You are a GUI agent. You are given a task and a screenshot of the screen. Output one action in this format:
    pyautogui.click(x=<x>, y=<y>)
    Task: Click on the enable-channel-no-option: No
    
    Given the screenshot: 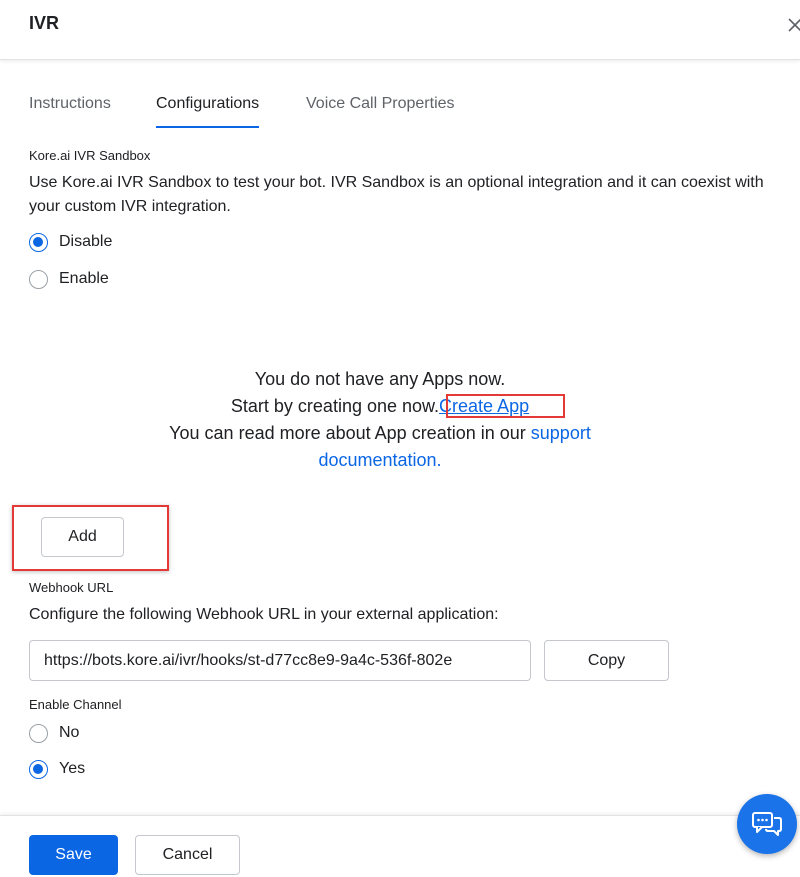 What is the action you would take?
    pyautogui.click(x=54, y=733)
    